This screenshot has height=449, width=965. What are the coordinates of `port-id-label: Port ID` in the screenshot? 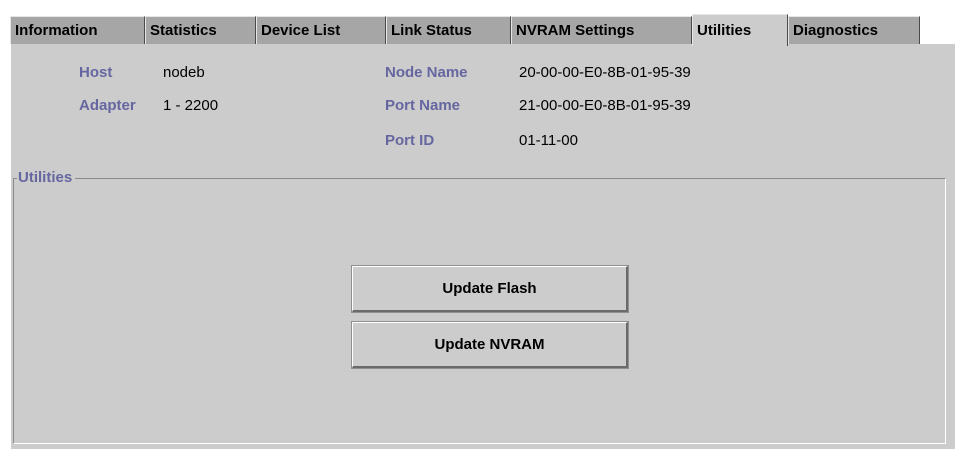 It's located at (410, 140).